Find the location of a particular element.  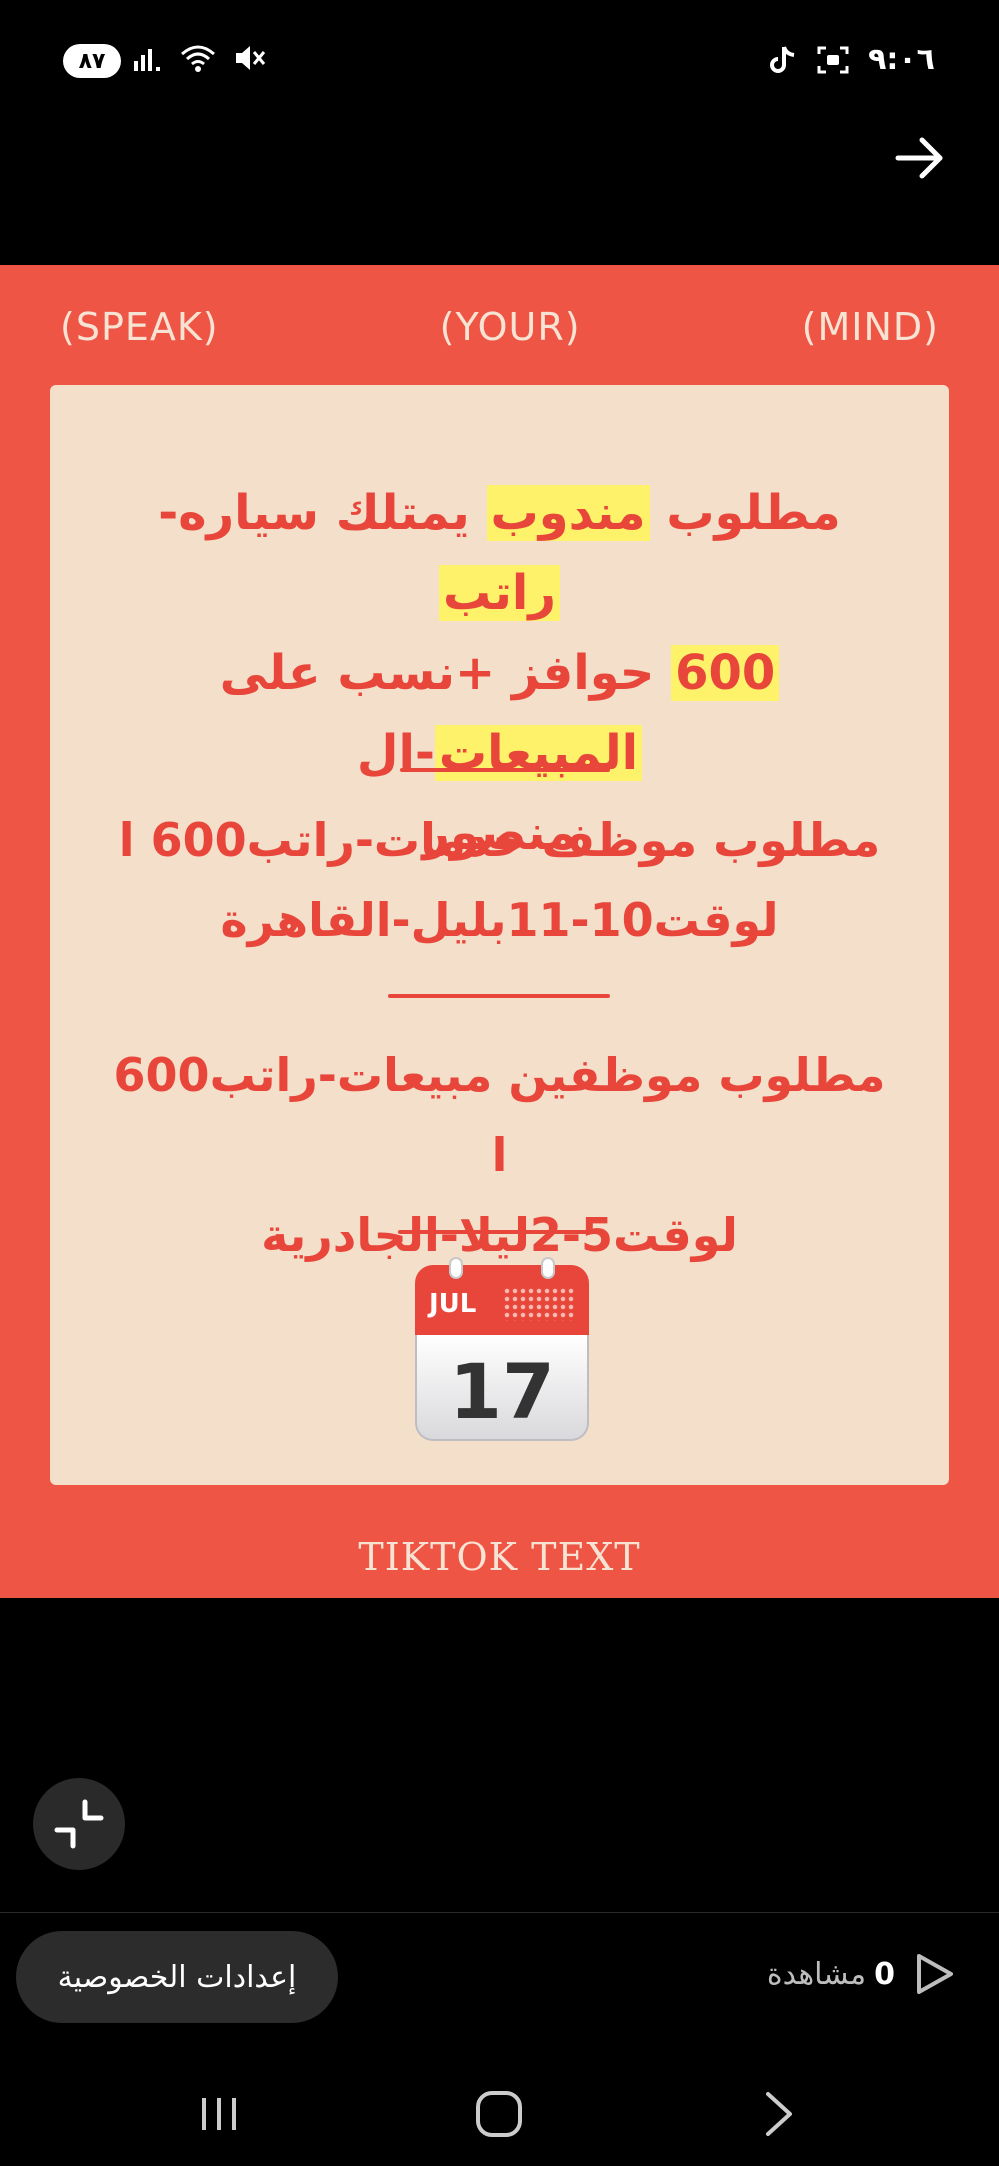

forward-arrow-icon is located at coordinates (920, 158).